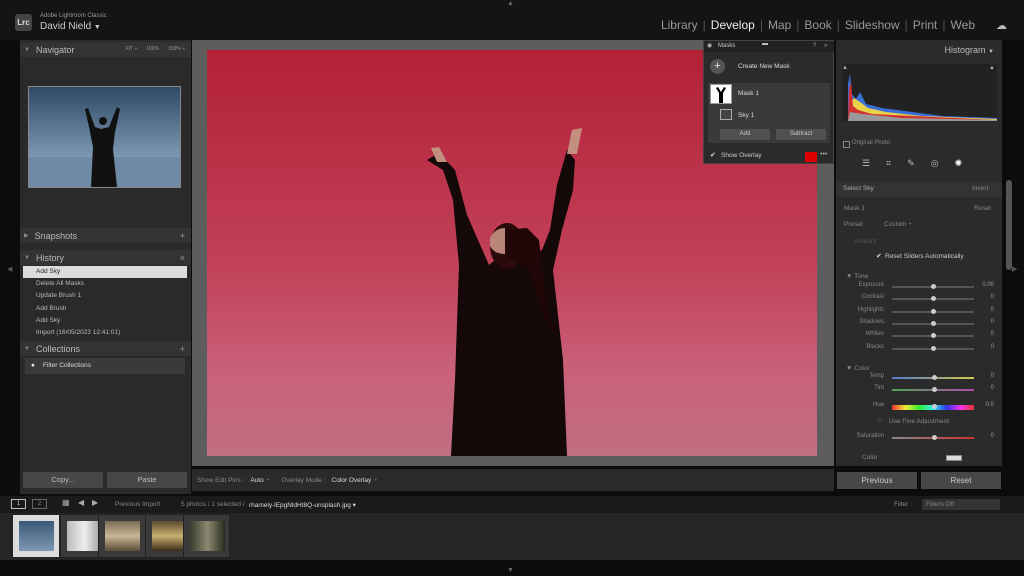 The image size is (1024, 576). Describe the element at coordinates (982, 208) in the screenshot. I see `mask-reset: Reset` at that location.